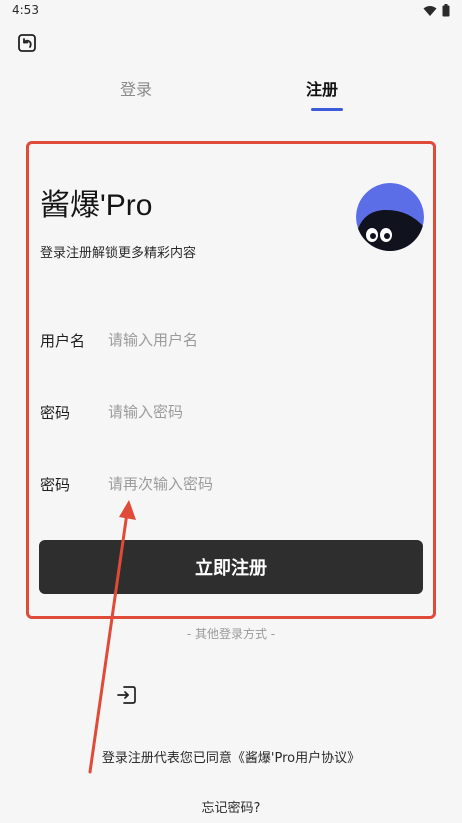 This screenshot has height=823, width=462. I want to click on username-input, so click(253, 340).